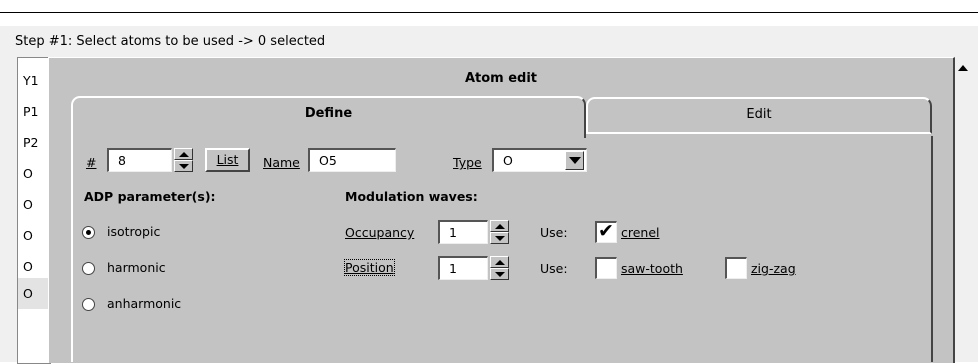  What do you see at coordinates (652, 268) in the screenshot?
I see `saw-tooth-label: saw-tooth` at bounding box center [652, 268].